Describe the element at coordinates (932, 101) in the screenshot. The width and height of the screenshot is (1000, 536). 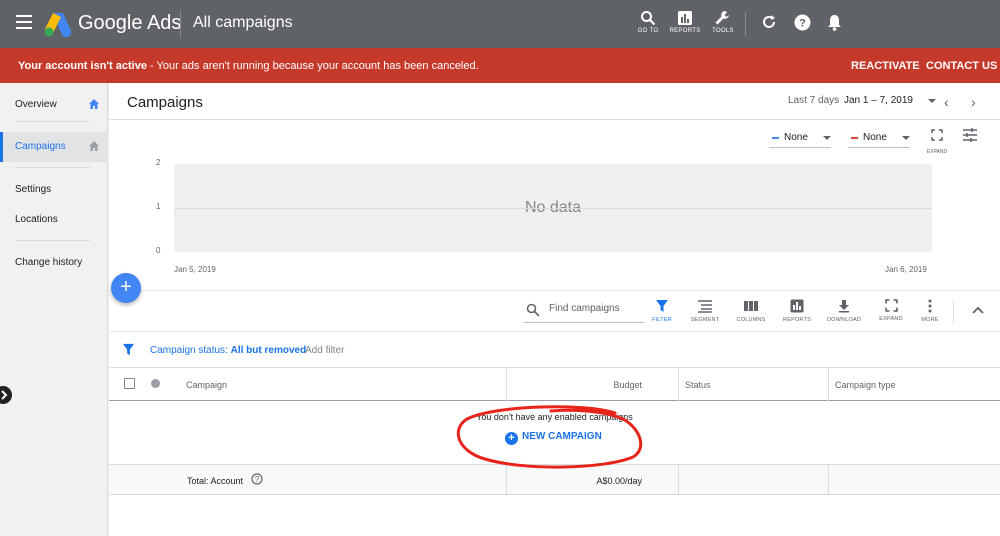
I see `date-range-caret-icon` at that location.